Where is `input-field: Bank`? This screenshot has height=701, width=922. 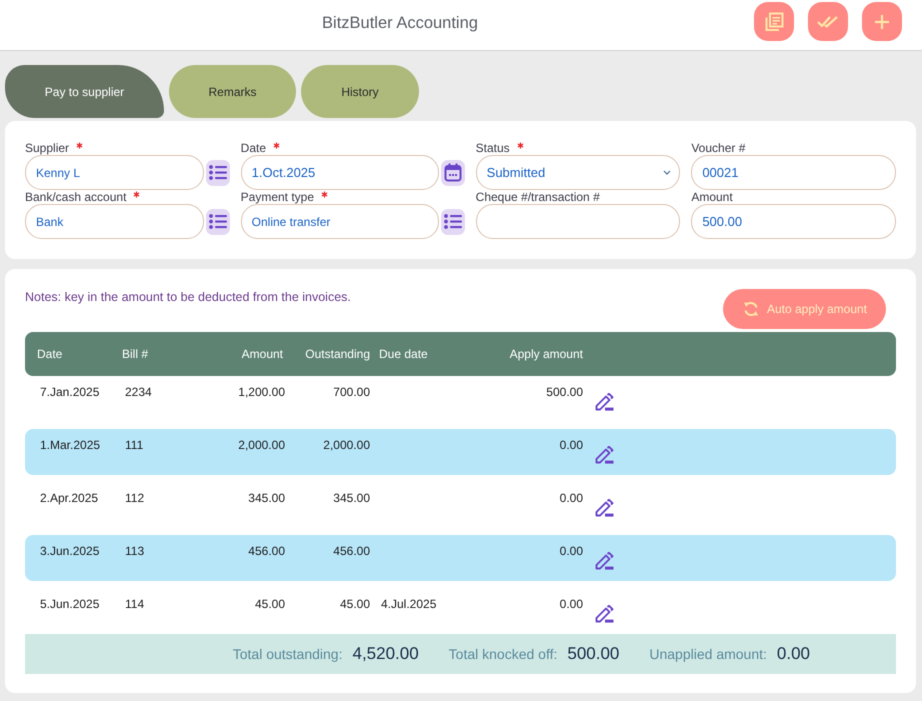 input-field: Bank is located at coordinates (114, 221).